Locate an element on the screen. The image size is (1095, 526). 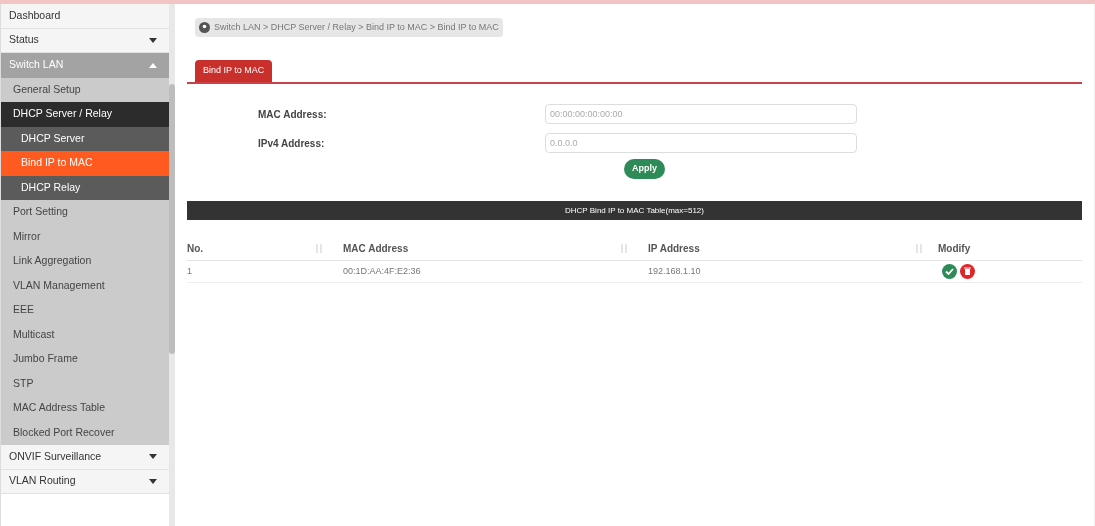
sidebar-item: DHCP Server is located at coordinates (85, 138).